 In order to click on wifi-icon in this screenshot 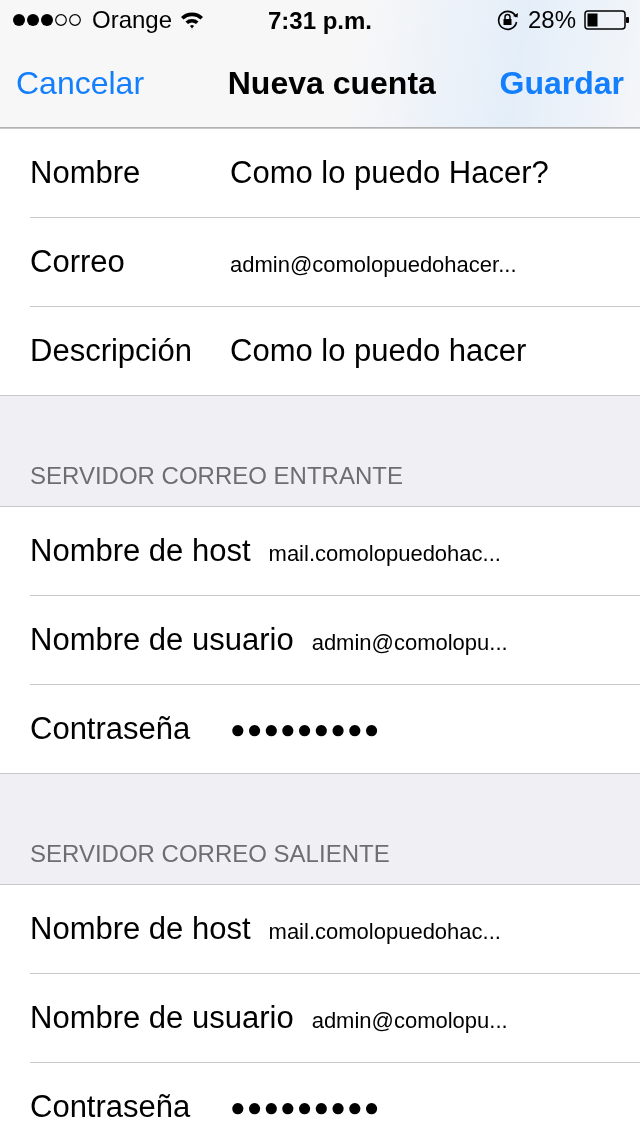, I will do `click(192, 20)`.